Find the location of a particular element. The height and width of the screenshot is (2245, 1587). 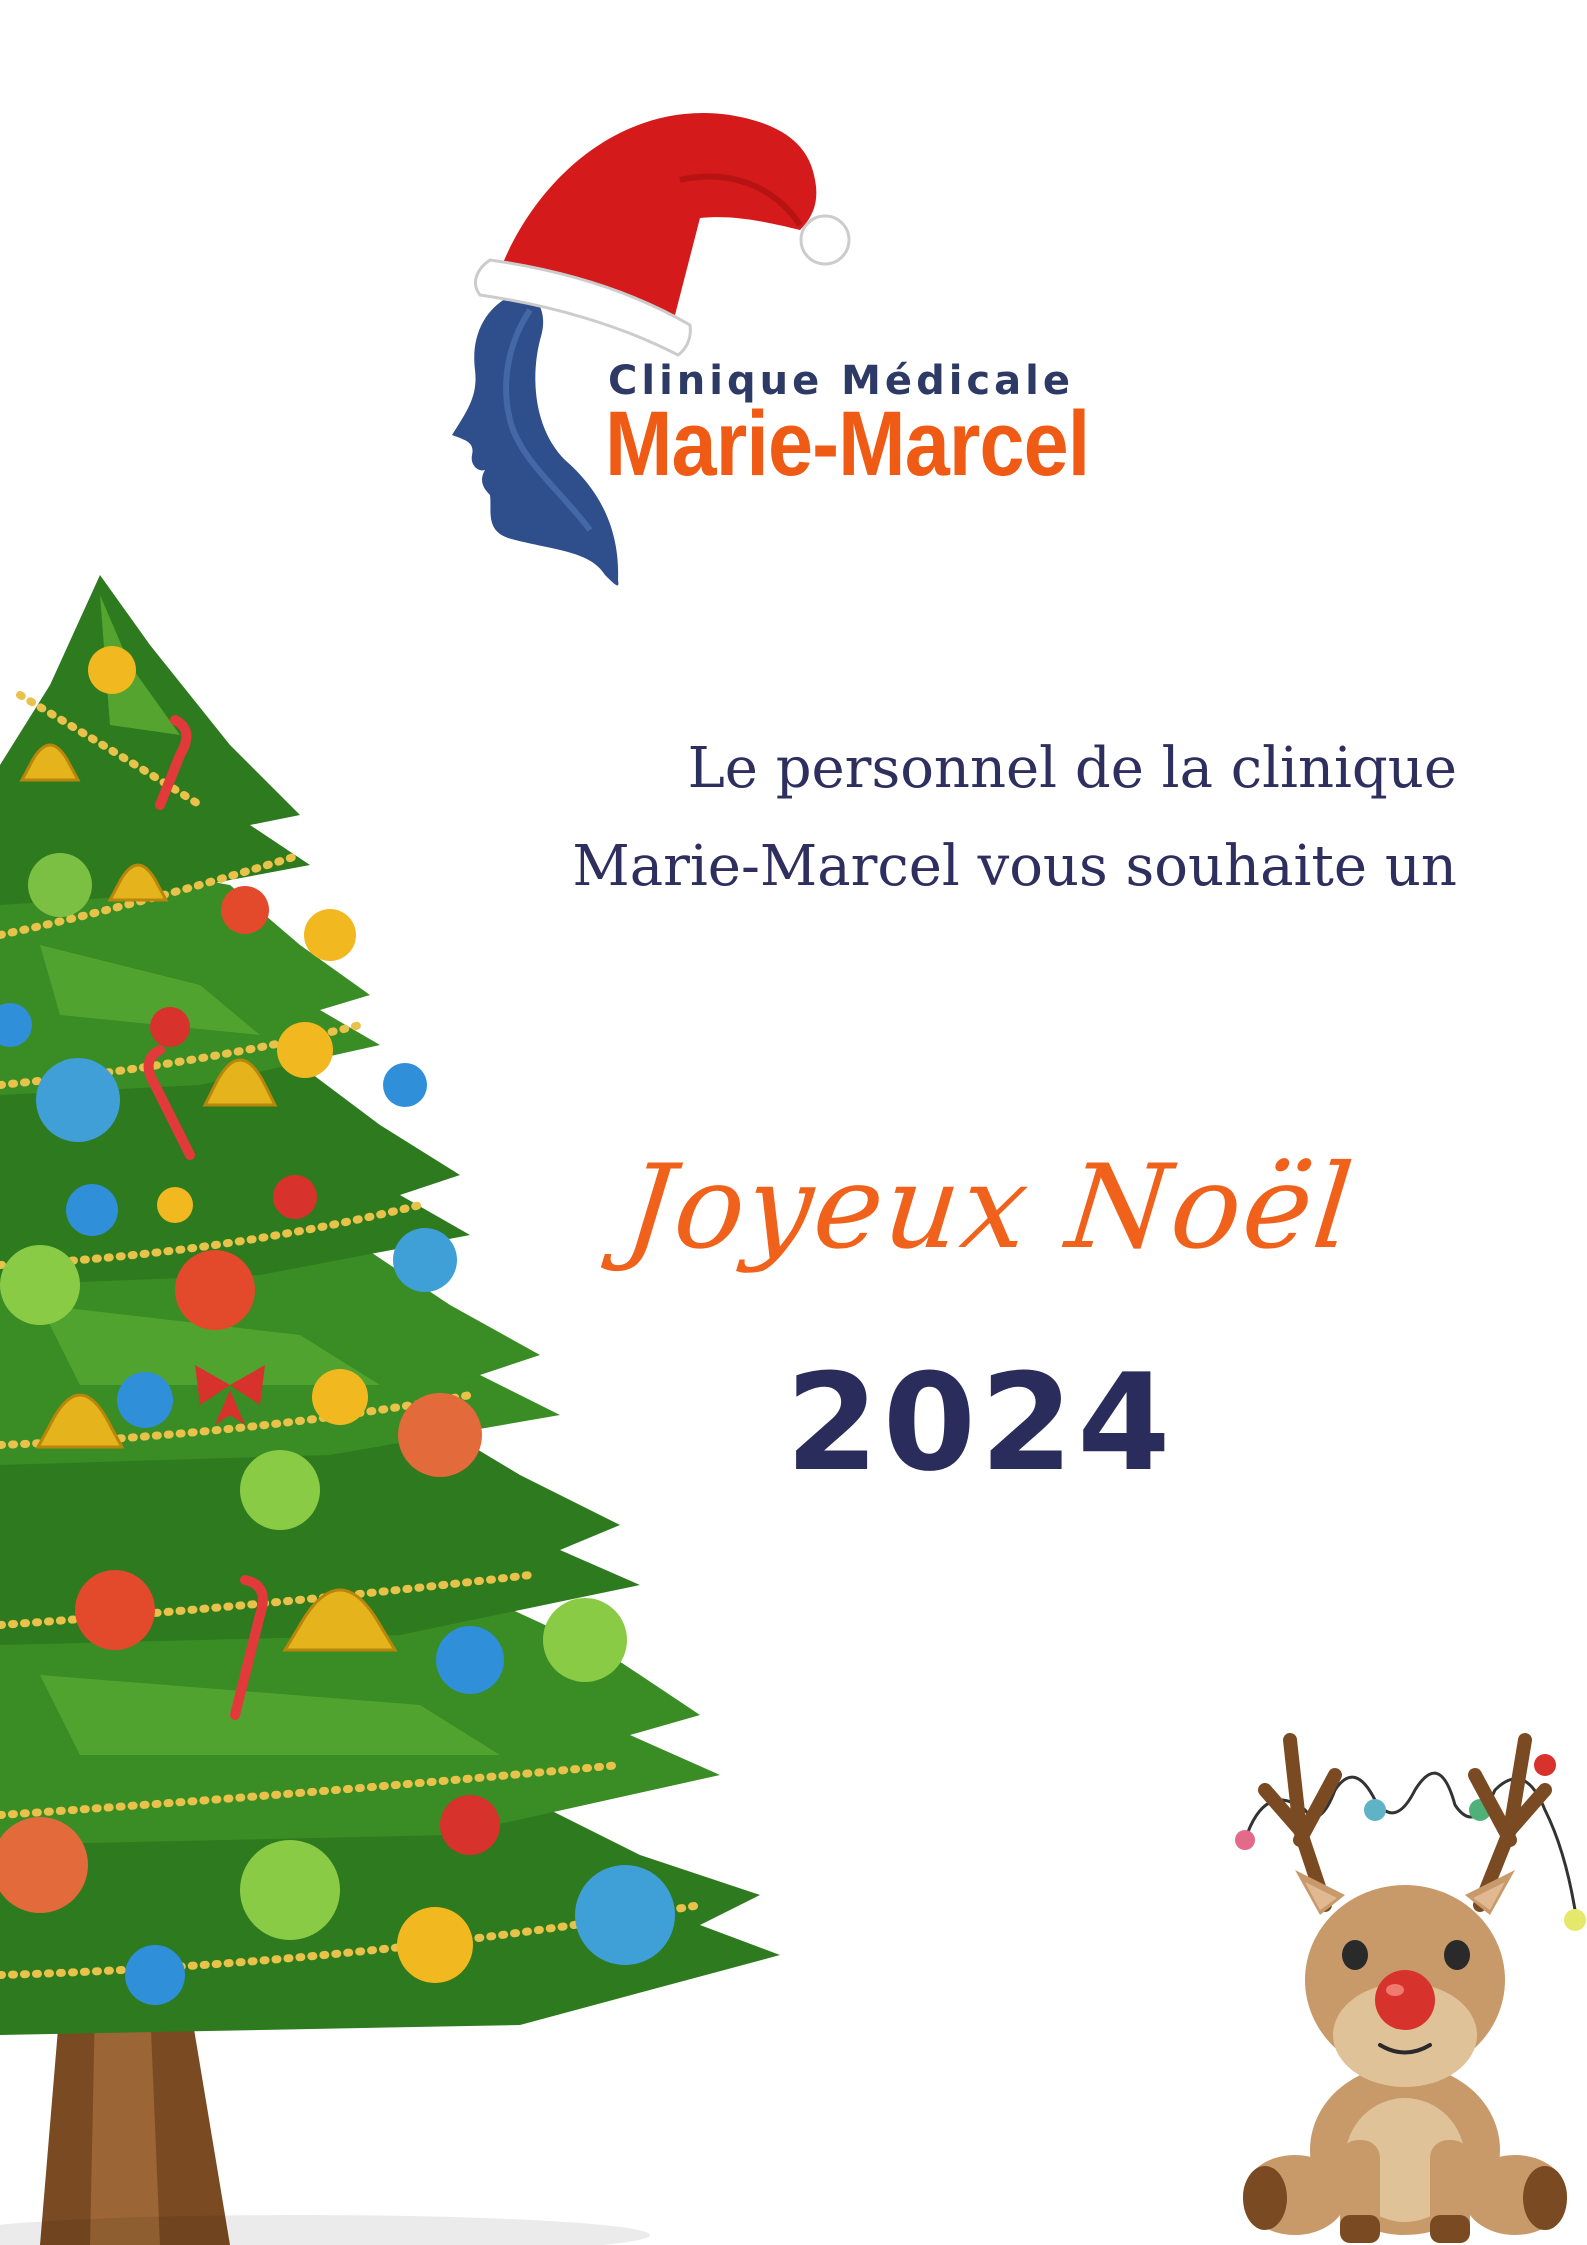

clinic-logo is located at coordinates (651, 349).